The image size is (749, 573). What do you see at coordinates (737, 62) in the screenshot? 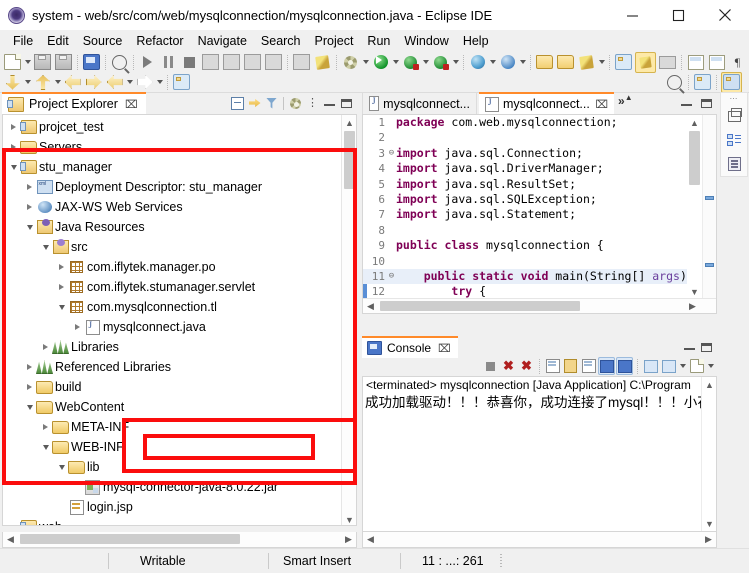
I see `show-whitespace-icon: ¶` at bounding box center [737, 62].